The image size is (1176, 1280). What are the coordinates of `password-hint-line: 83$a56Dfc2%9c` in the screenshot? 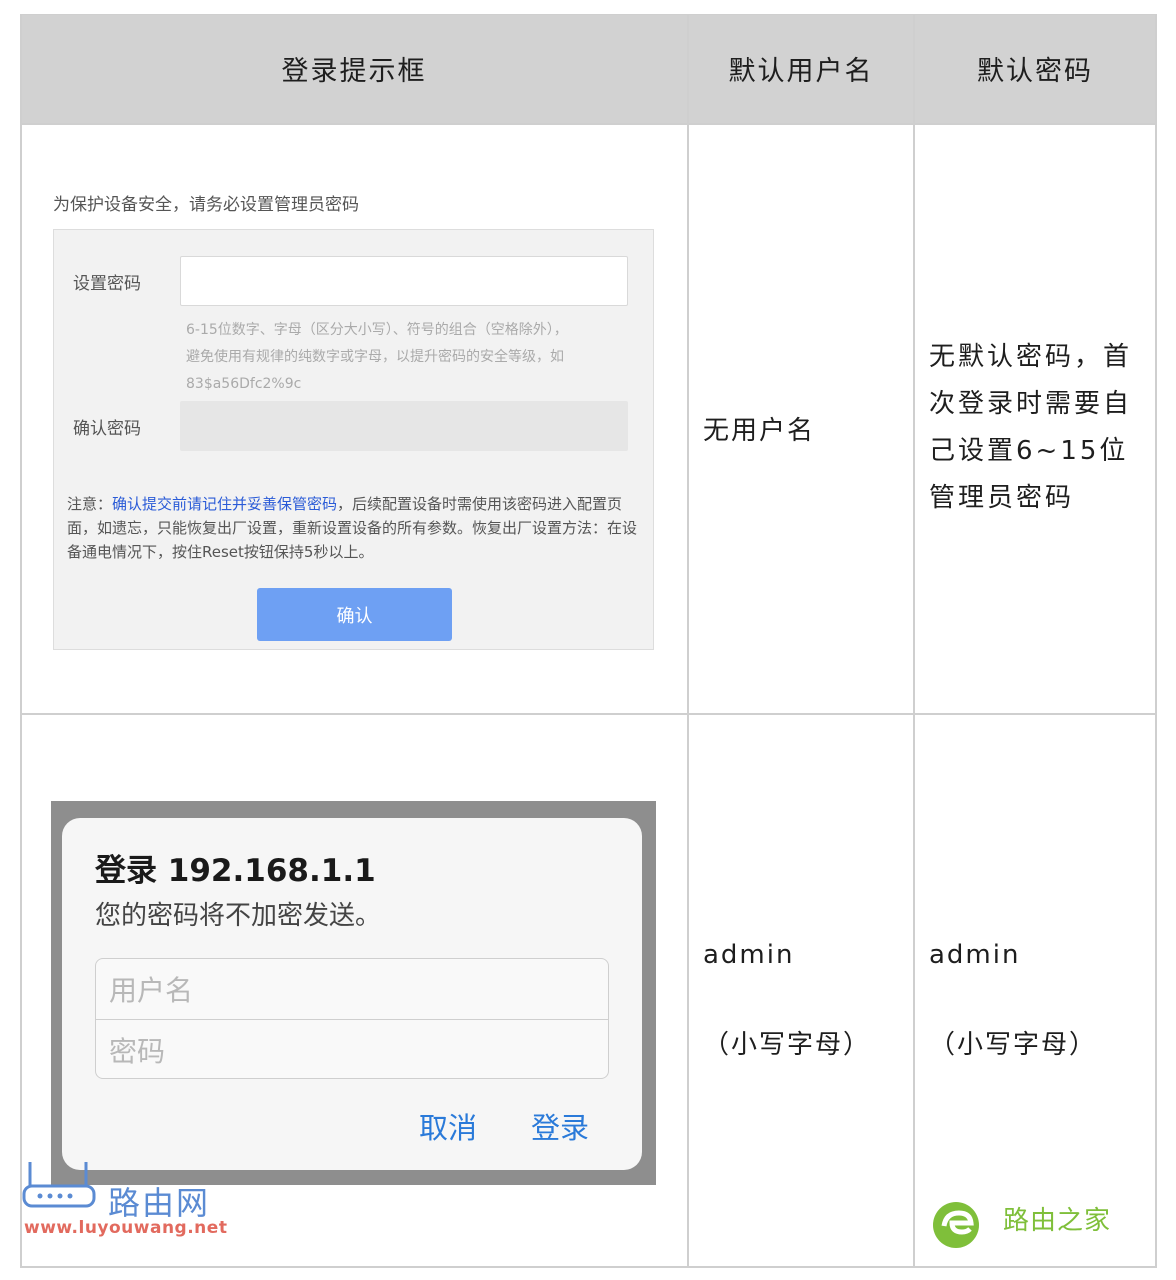 It's located at (244, 384).